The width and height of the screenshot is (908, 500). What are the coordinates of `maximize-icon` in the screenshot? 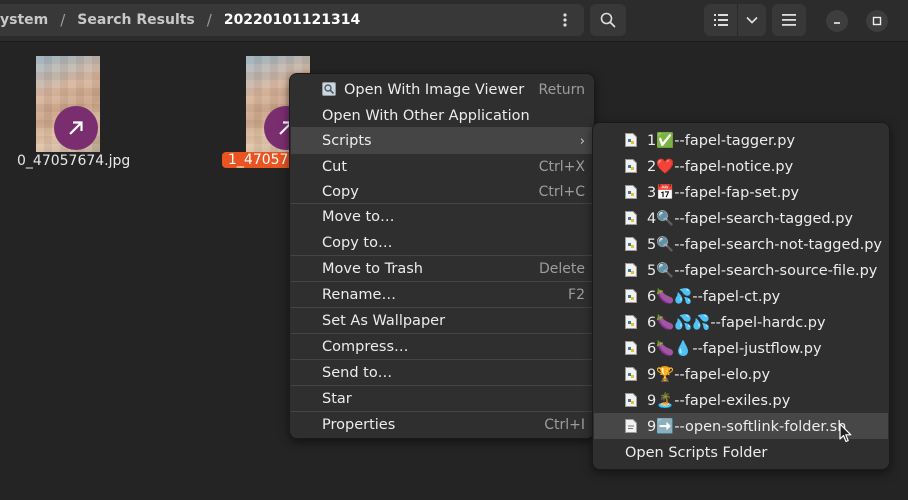 It's located at (877, 21).